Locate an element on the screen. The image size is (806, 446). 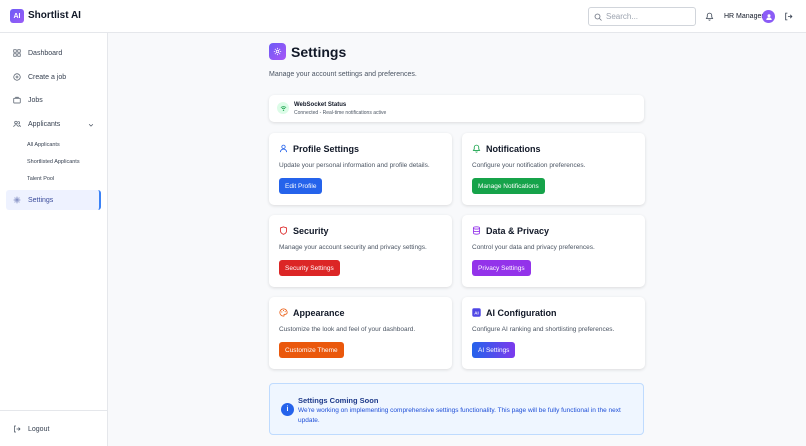
privacy-settings-button: Privacy Settings is located at coordinates (501, 268).